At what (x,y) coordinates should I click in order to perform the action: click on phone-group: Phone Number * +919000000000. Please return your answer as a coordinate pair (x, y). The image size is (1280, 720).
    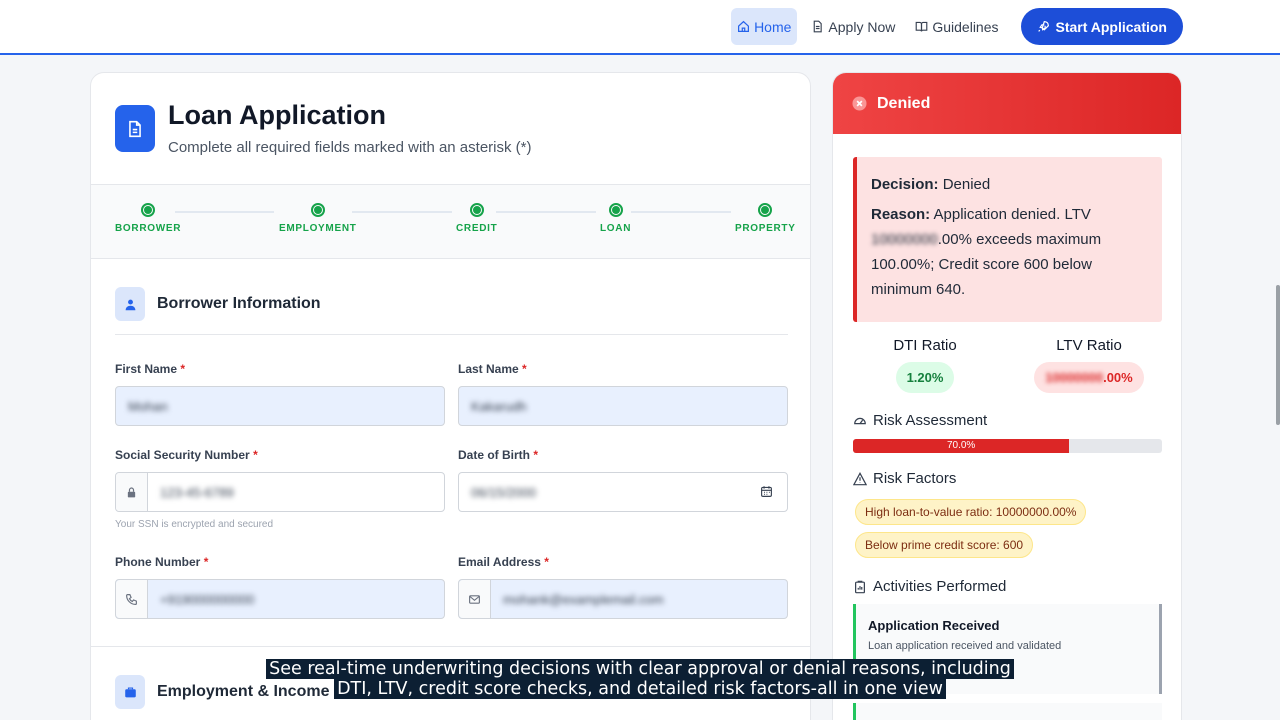
    Looking at the image, I should click on (280, 587).